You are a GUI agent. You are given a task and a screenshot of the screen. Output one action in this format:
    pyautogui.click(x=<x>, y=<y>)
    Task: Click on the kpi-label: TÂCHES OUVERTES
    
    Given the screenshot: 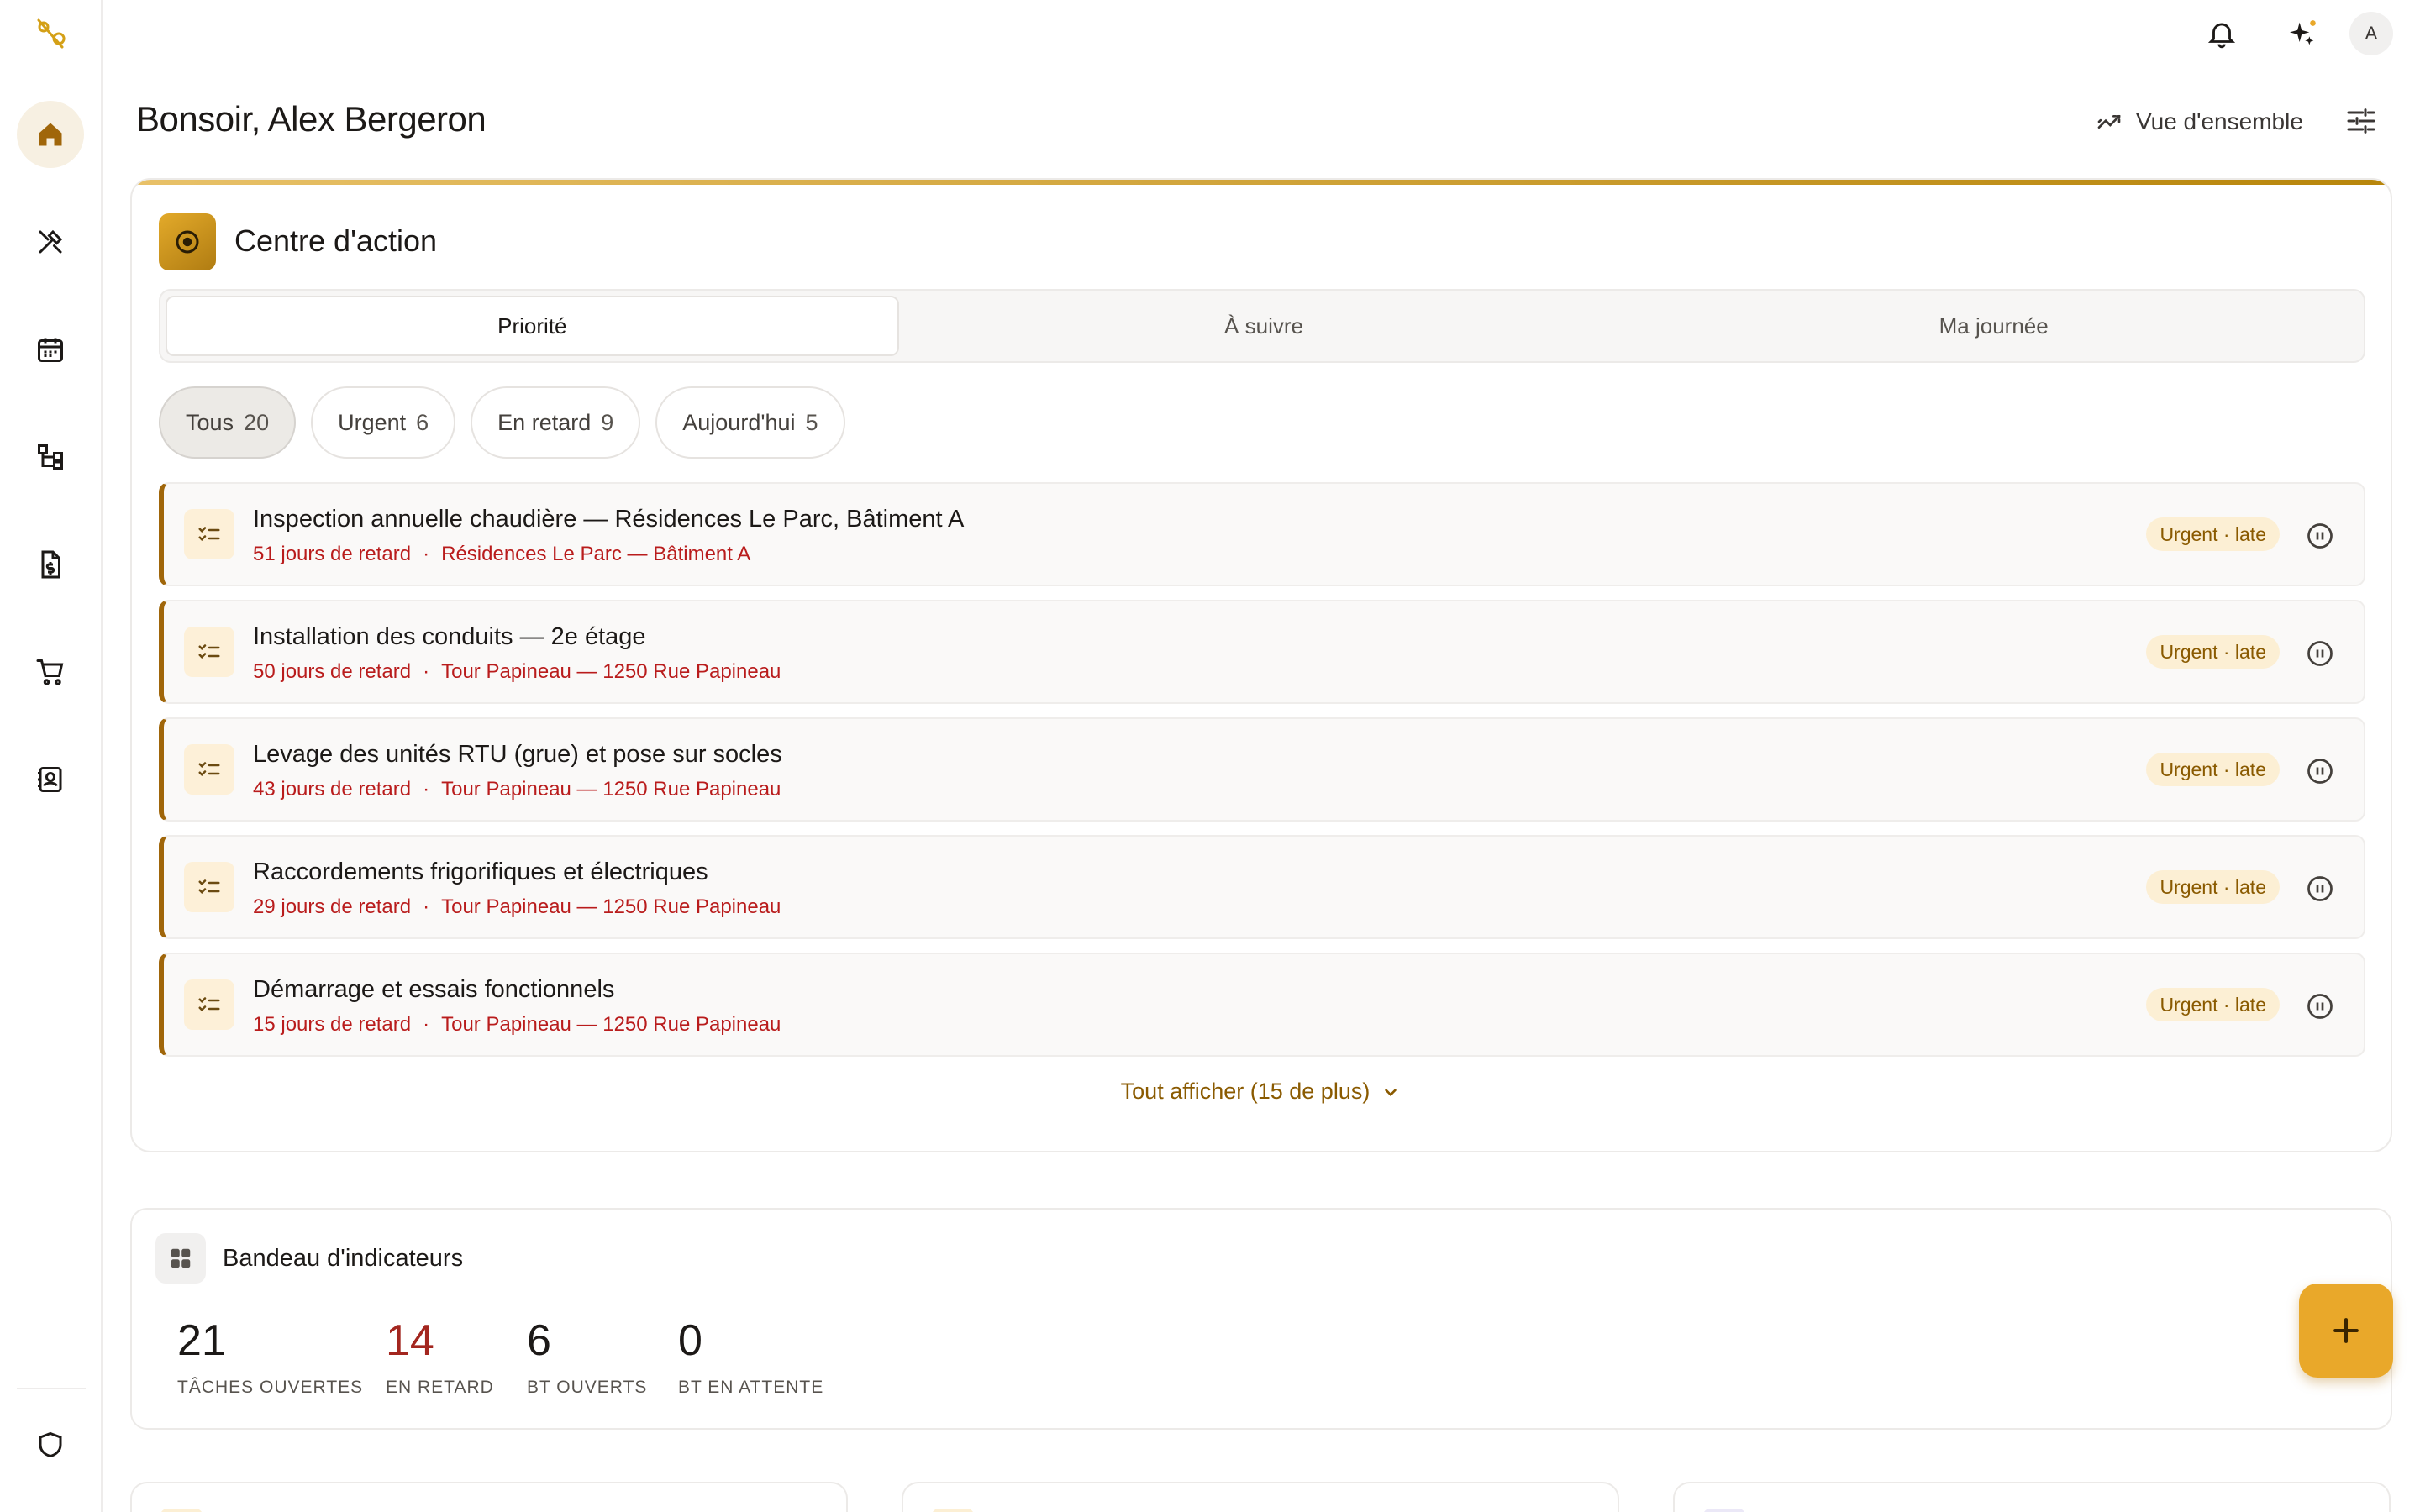 What is the action you would take?
    pyautogui.click(x=270, y=1387)
    